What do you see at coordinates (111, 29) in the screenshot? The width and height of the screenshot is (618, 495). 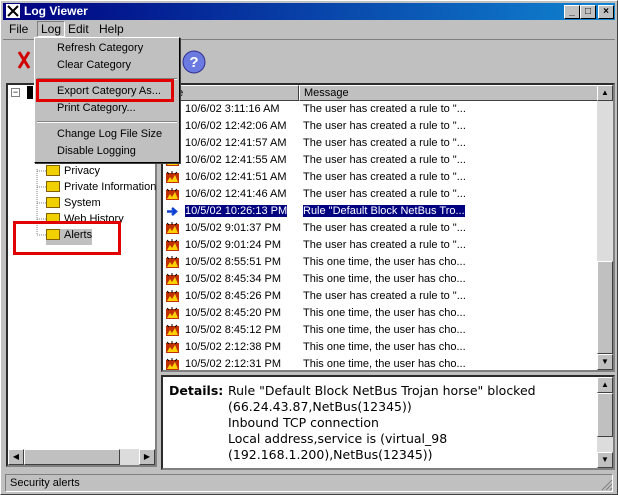 I see `menu-help: Help` at bounding box center [111, 29].